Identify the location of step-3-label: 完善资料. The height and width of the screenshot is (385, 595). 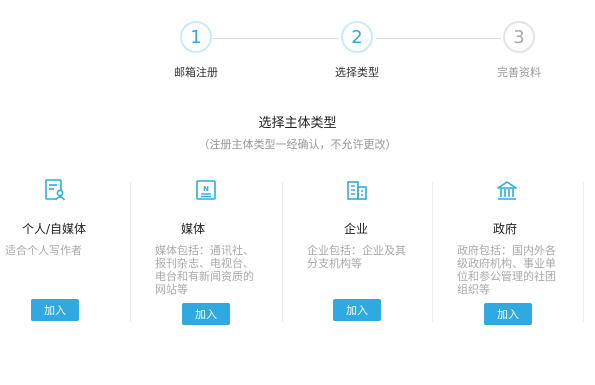
(519, 72).